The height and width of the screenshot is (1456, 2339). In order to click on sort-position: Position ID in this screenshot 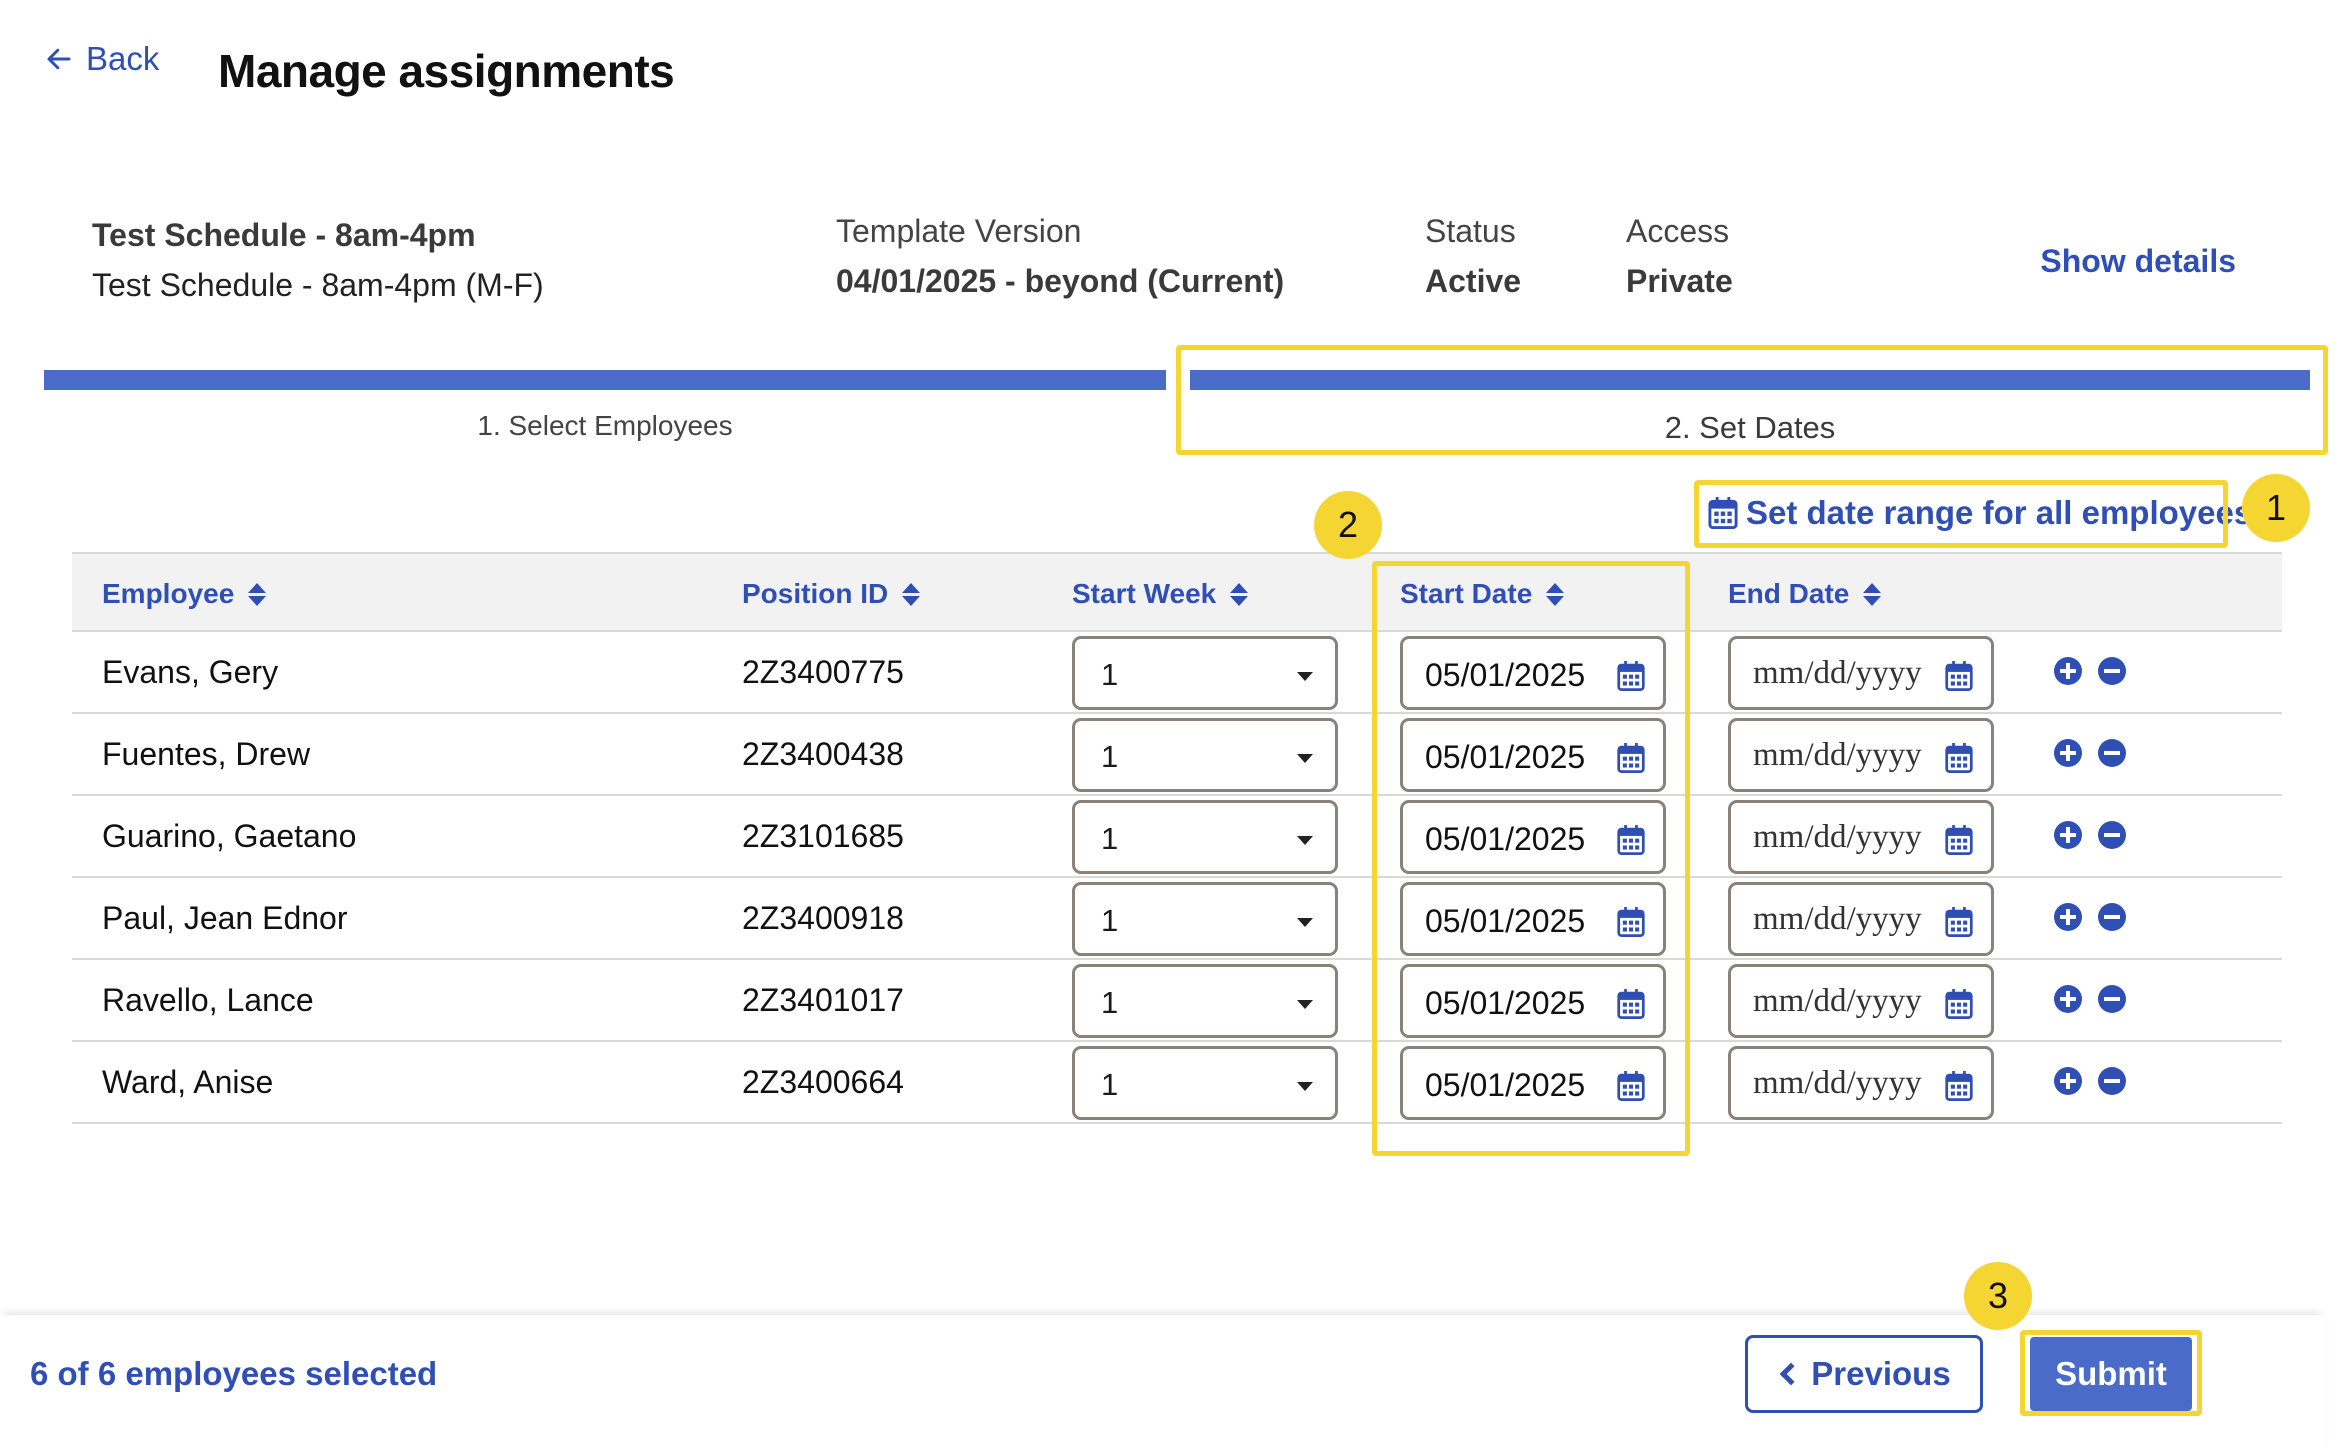, I will do `click(831, 594)`.